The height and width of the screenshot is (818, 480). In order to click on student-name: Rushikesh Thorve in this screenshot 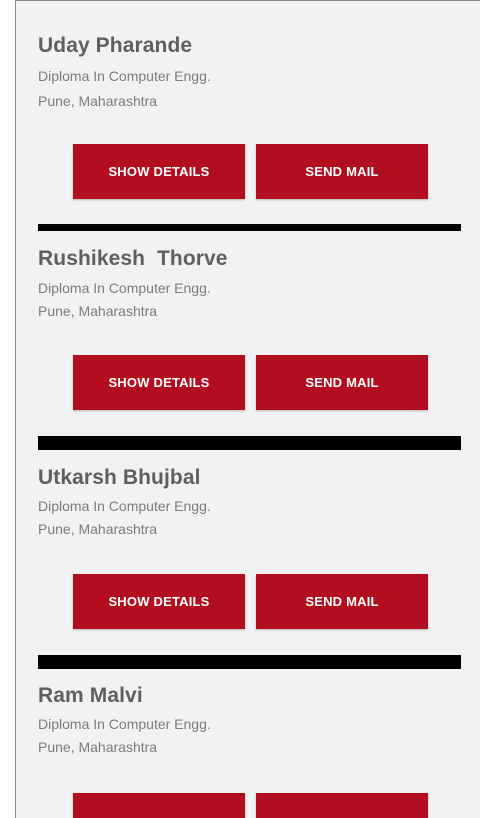, I will do `click(133, 258)`.